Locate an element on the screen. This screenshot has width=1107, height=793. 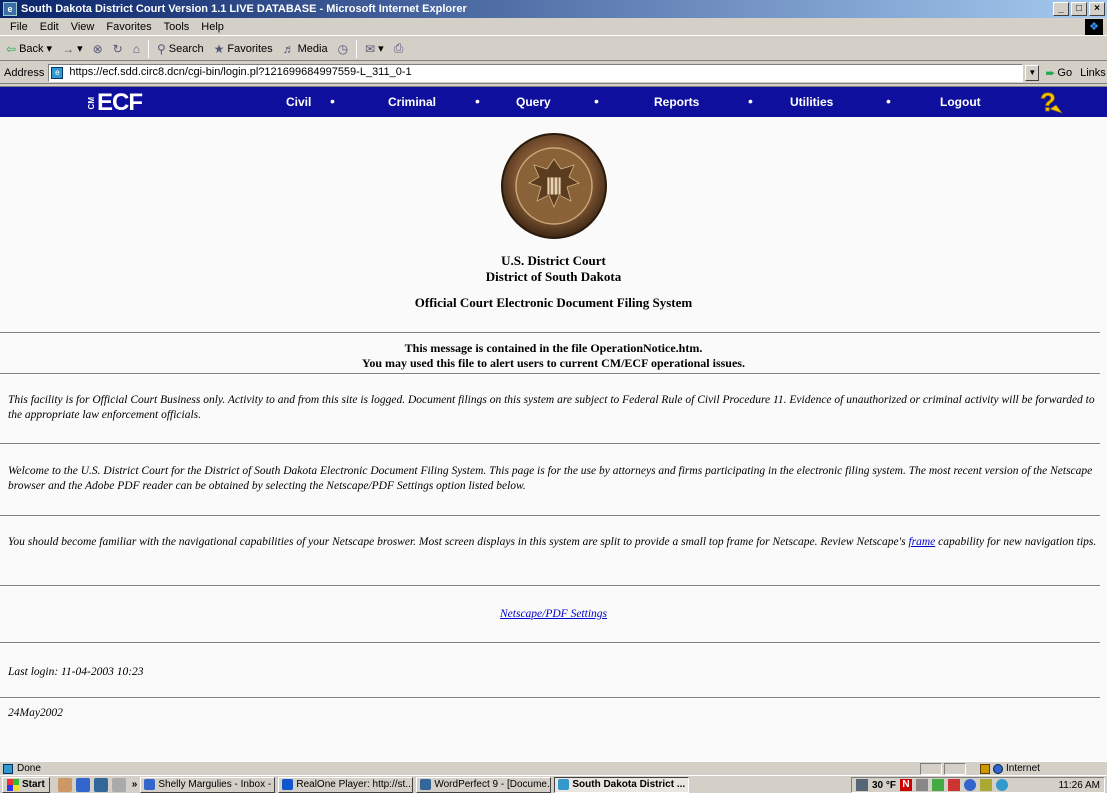
stop-icon: ⊗ is located at coordinates (97, 48).